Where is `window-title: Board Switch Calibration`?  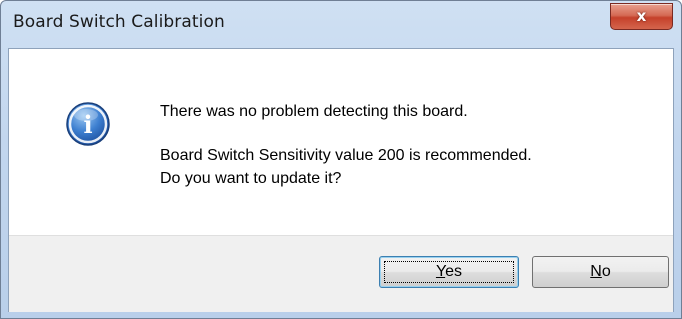
window-title: Board Switch Calibration is located at coordinates (119, 22).